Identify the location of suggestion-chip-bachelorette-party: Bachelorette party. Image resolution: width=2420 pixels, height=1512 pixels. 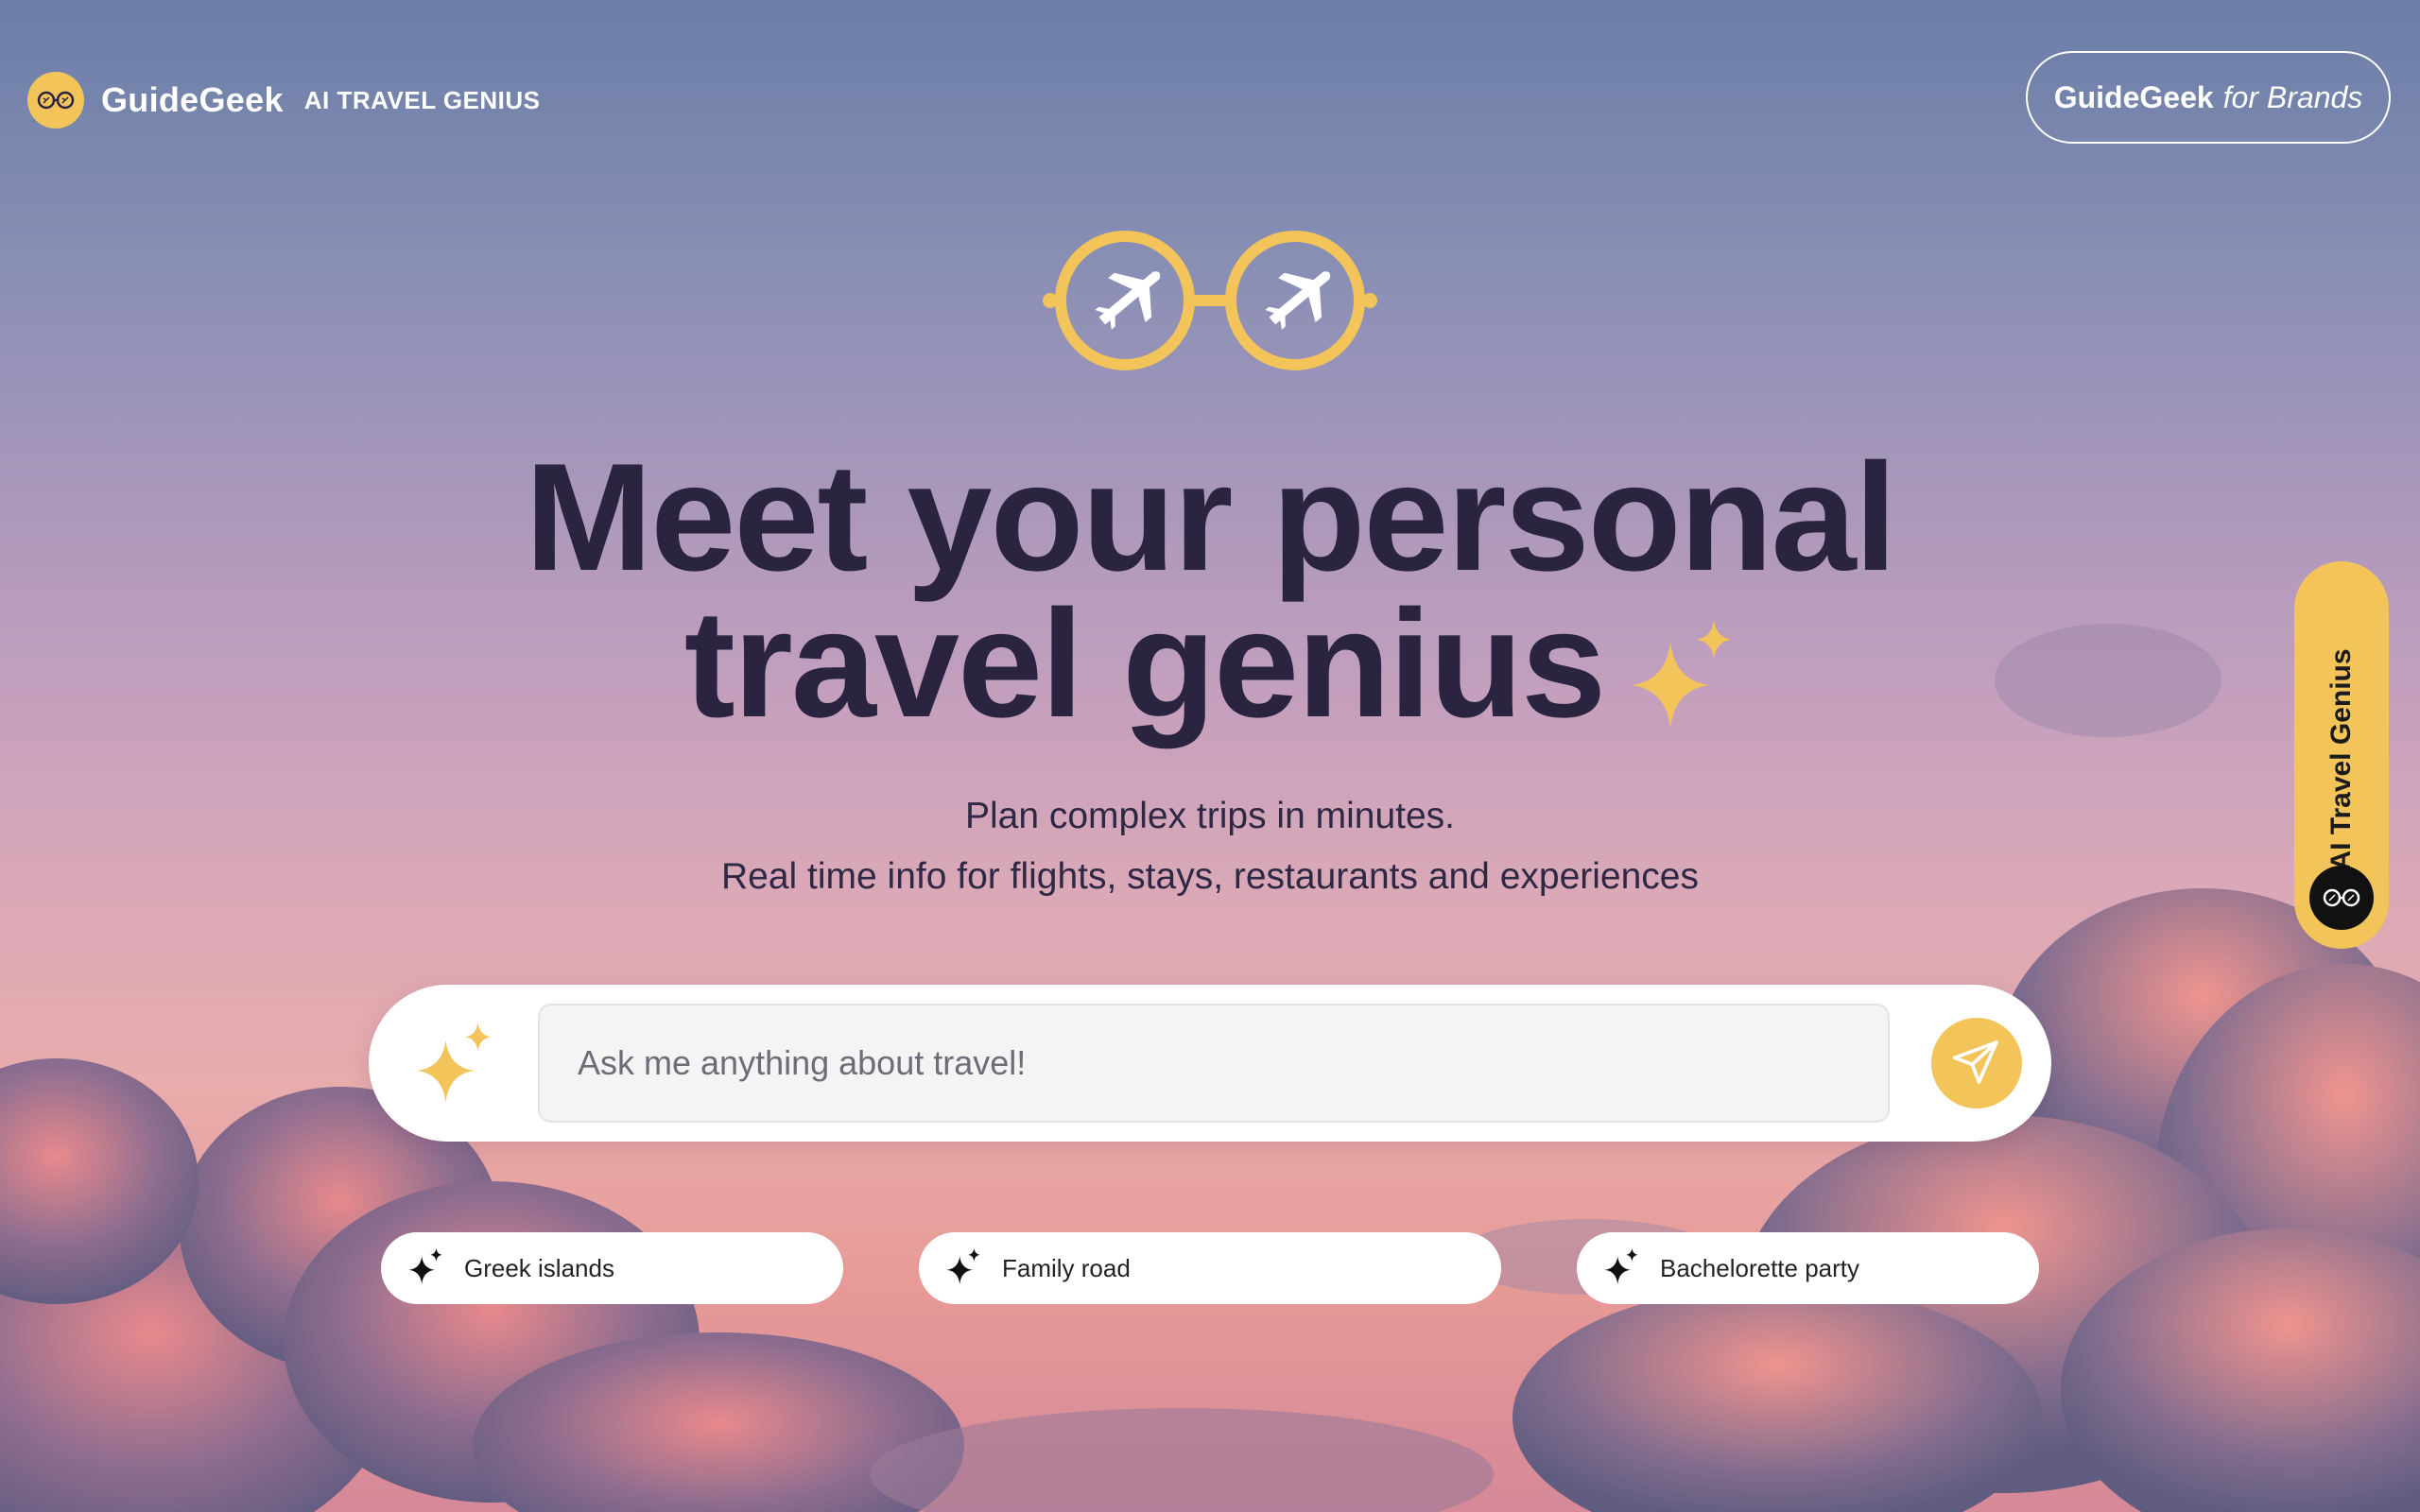
(1808, 1268).